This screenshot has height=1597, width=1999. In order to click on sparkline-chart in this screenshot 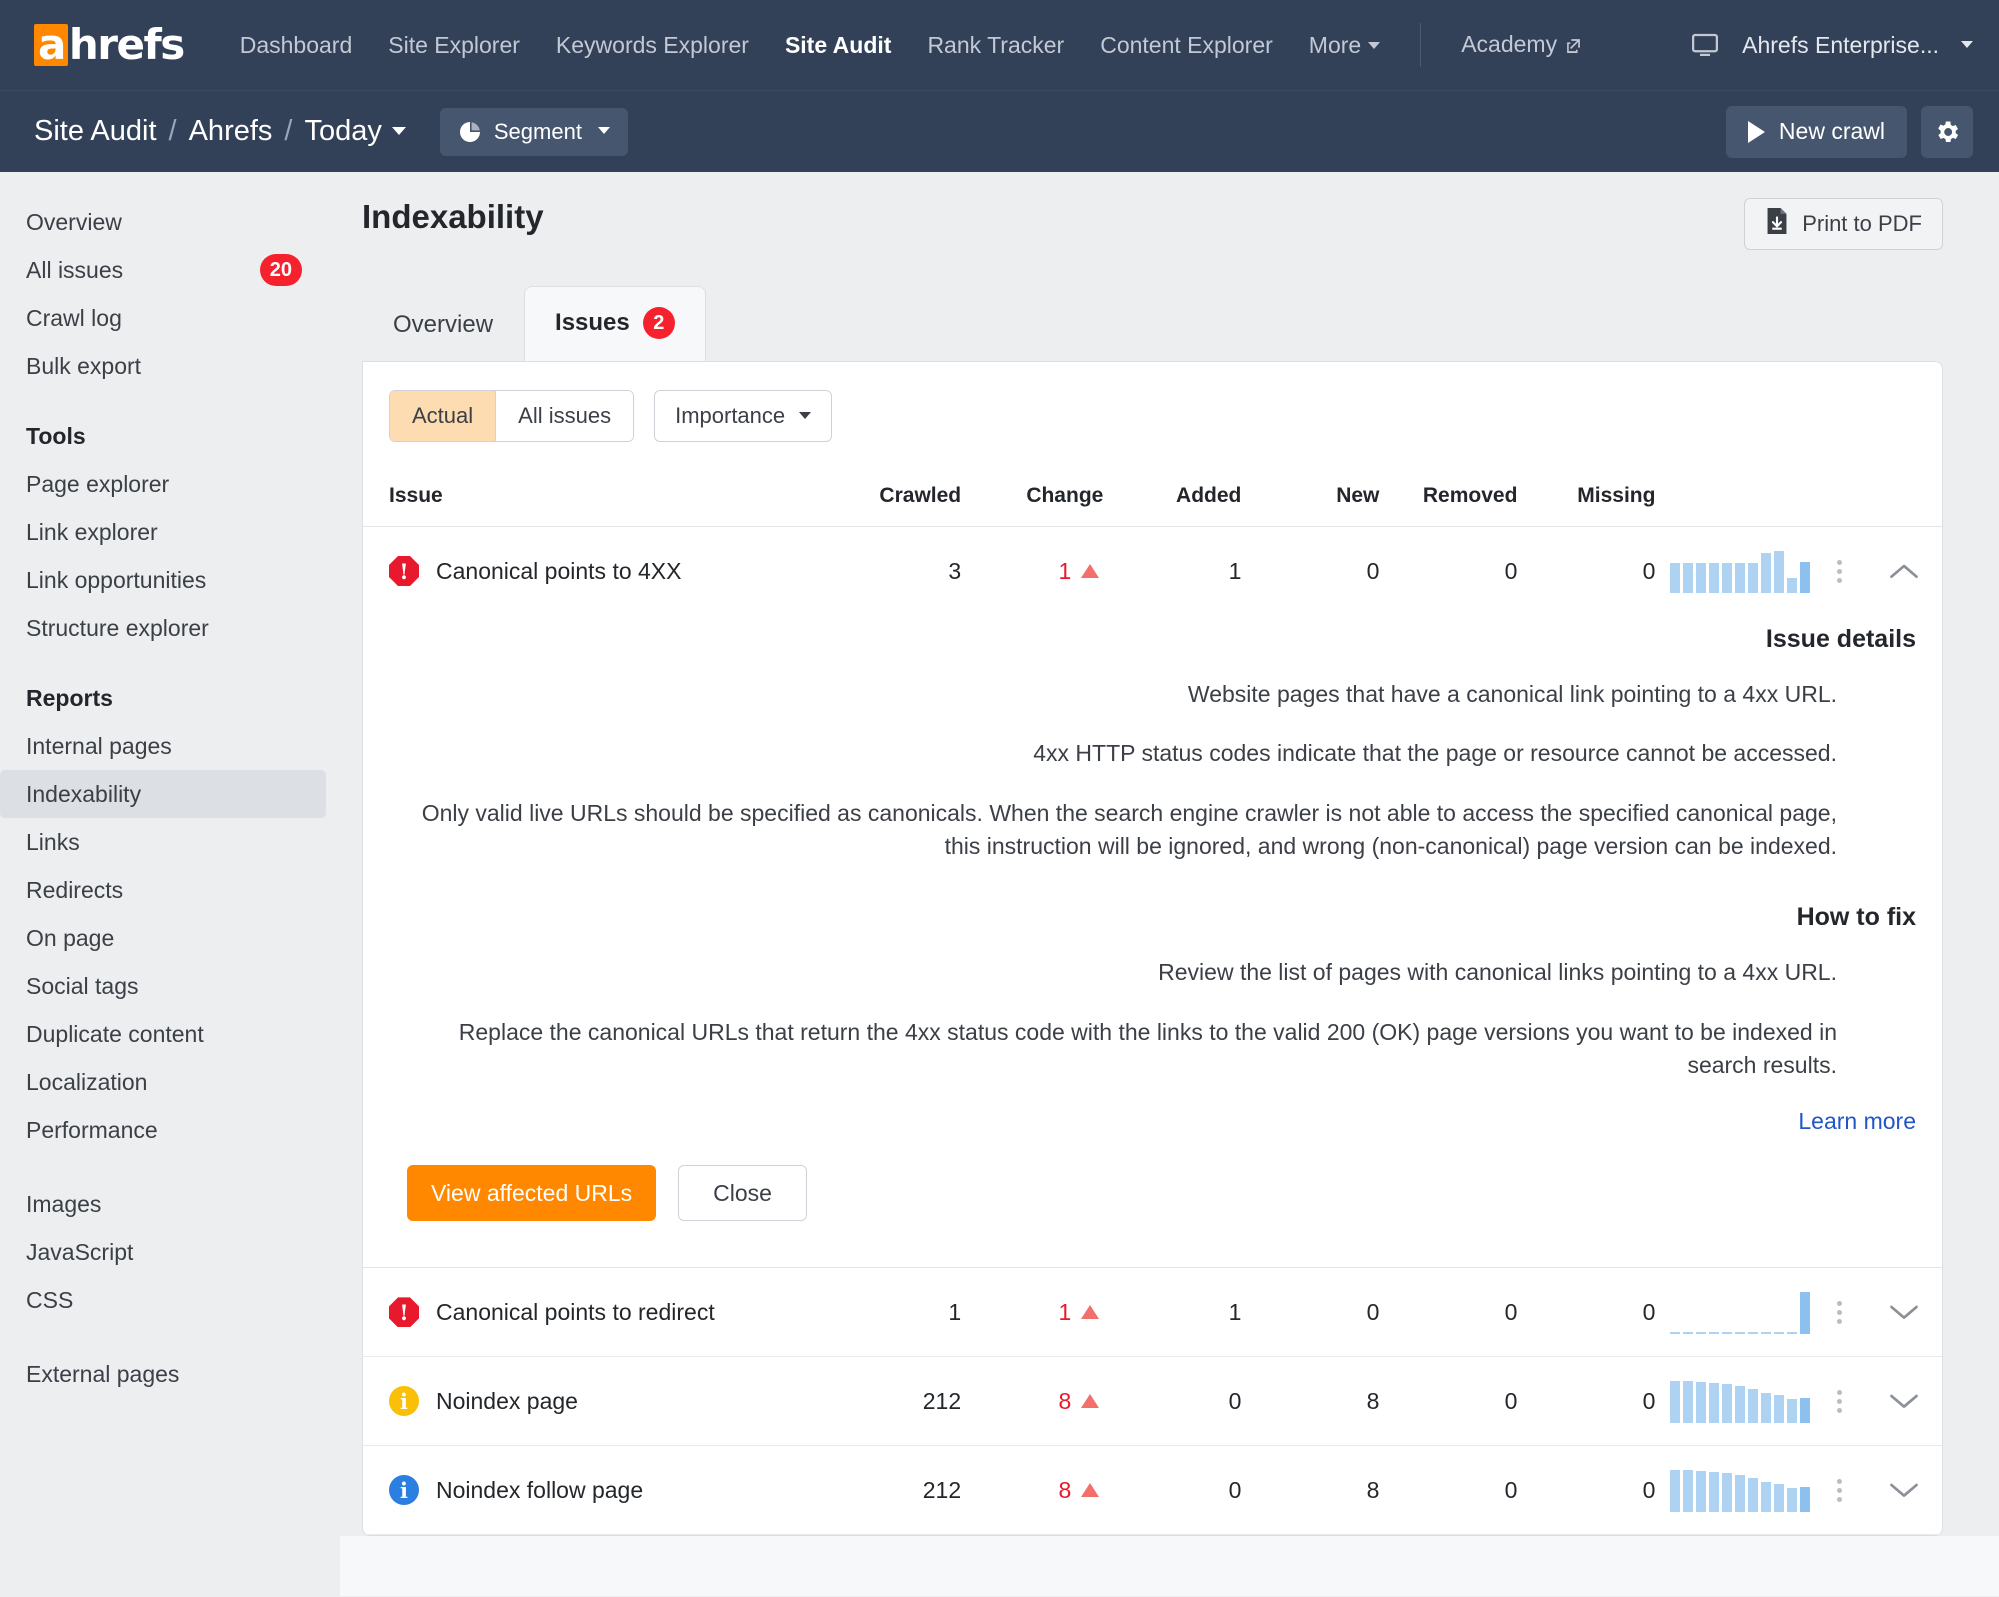, I will do `click(1733, 1401)`.